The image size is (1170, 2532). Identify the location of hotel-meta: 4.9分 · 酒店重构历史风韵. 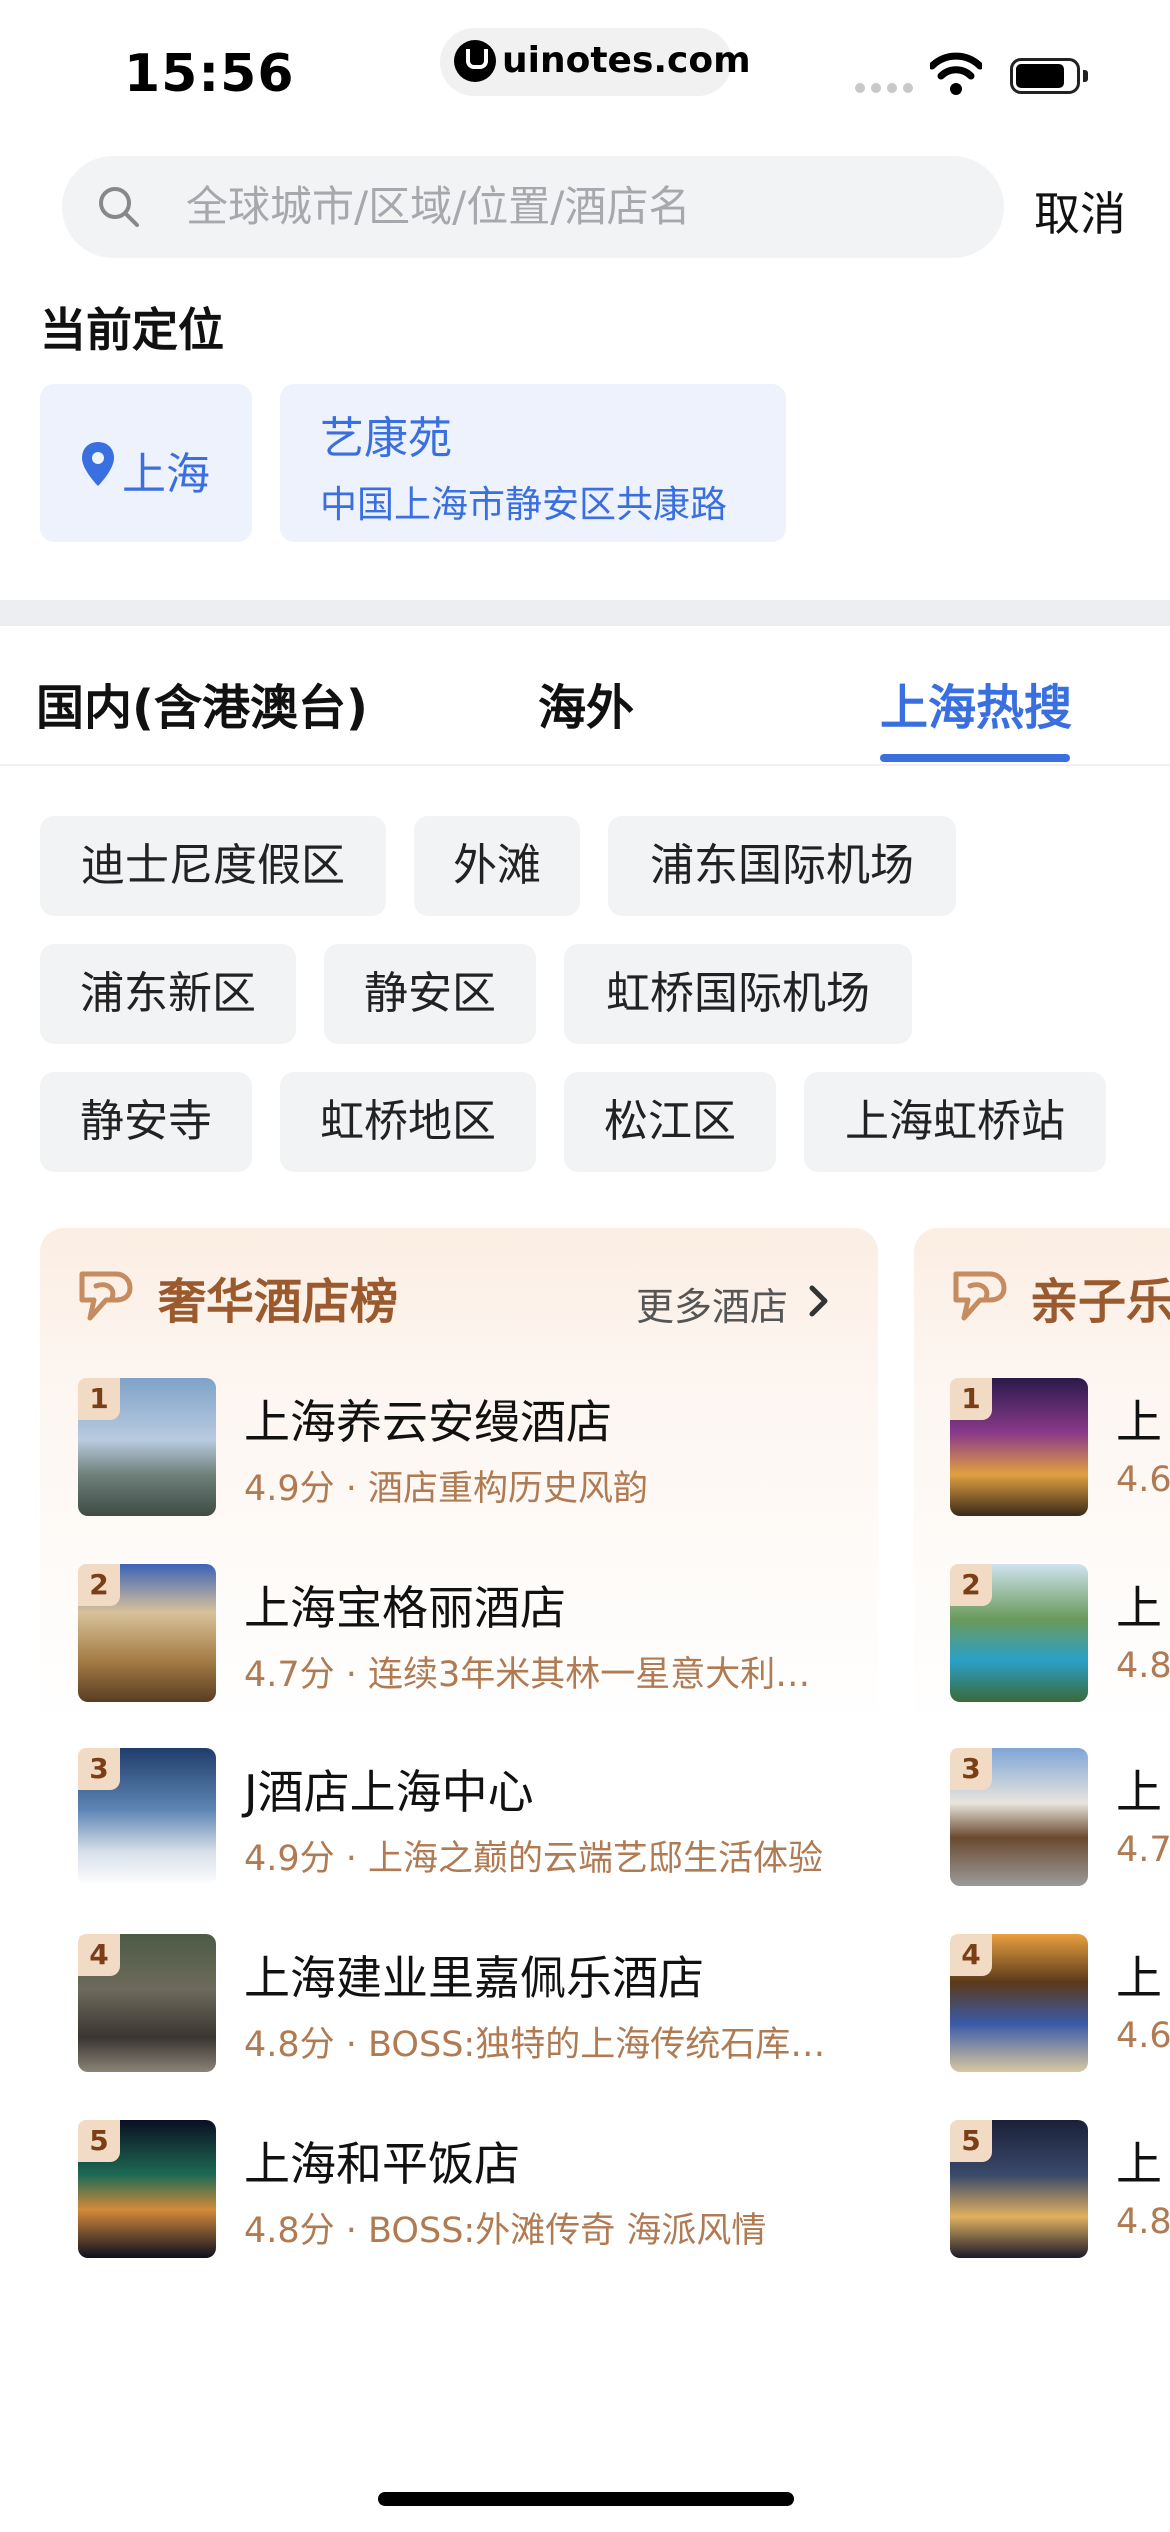
(446, 1489).